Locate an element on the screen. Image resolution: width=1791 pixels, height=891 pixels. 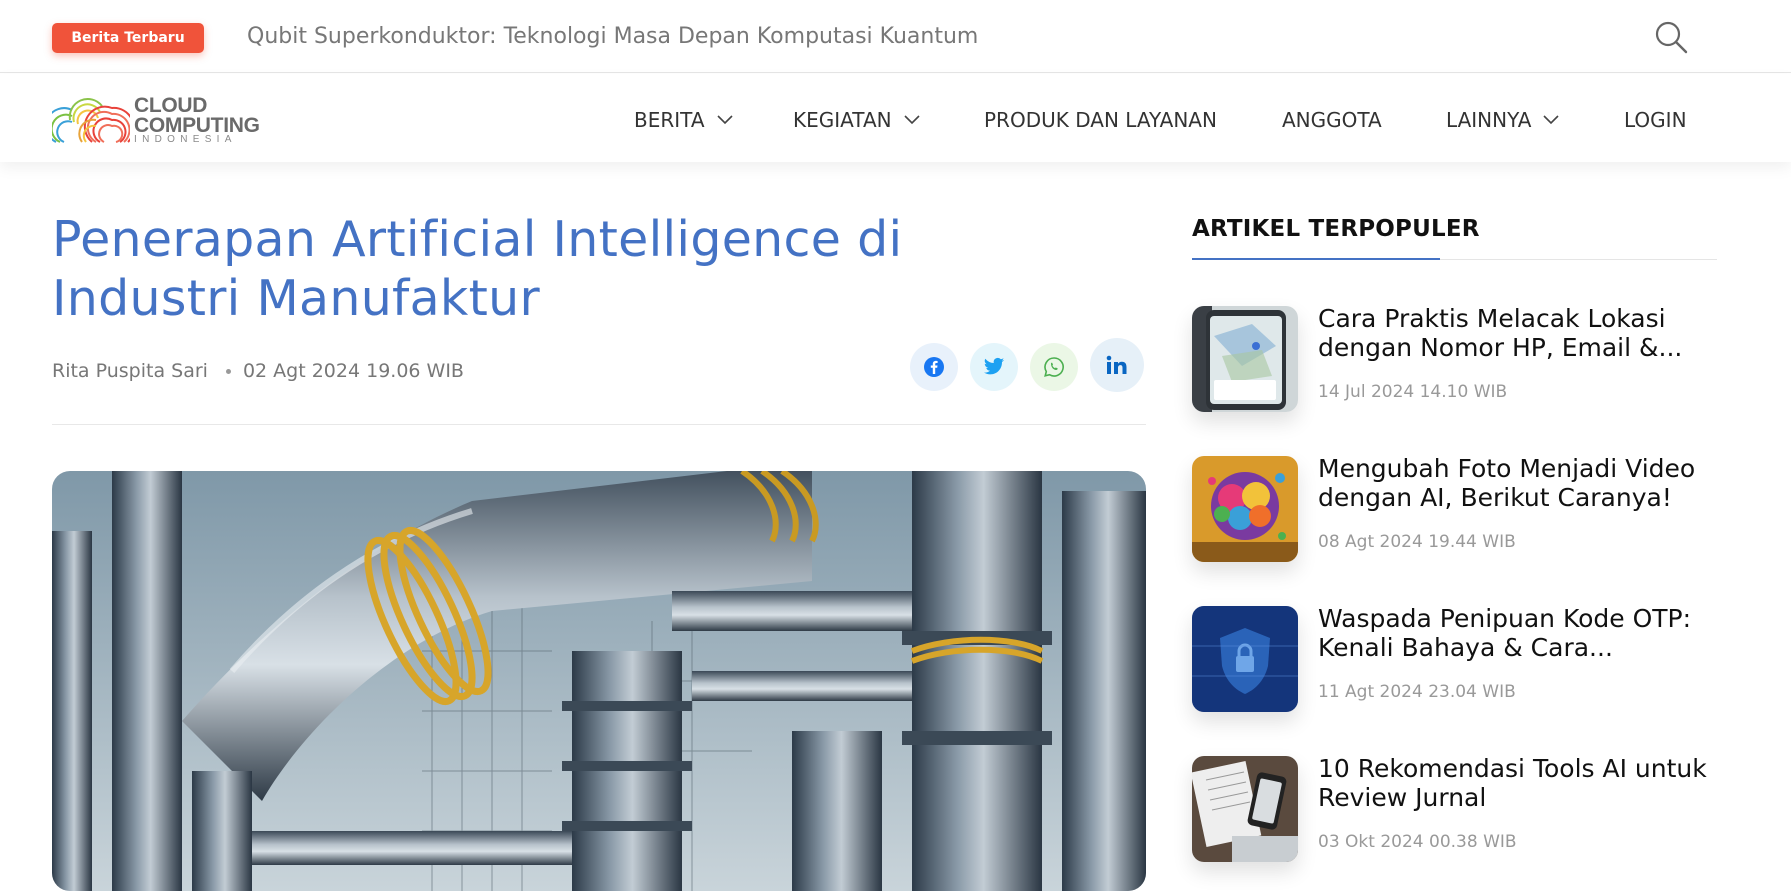
popular-article-date: 03 Okt 2024 00.38 WIB is located at coordinates (1417, 842).